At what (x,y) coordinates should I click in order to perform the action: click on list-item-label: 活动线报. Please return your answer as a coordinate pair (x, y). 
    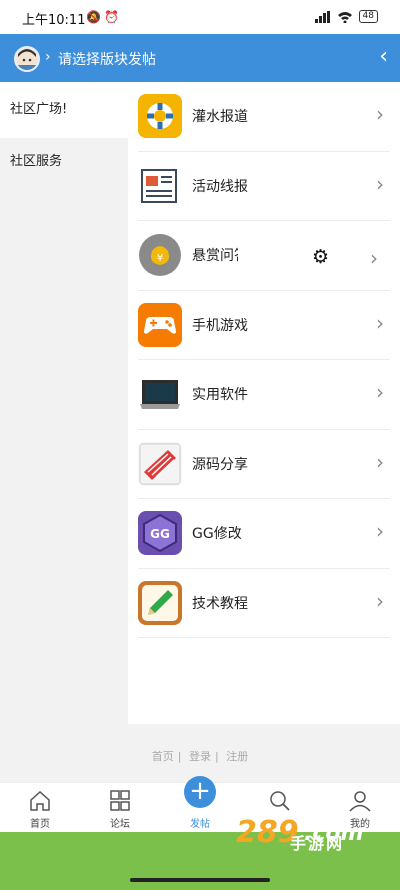
    Looking at the image, I should click on (220, 186).